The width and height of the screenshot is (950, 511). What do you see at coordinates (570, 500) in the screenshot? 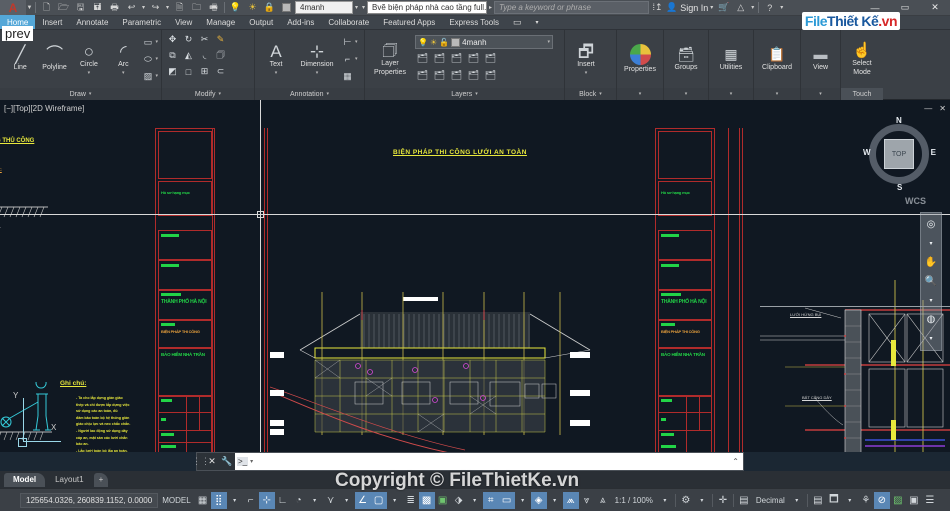
I see `annotation-visibility-button: ⩕` at bounding box center [570, 500].